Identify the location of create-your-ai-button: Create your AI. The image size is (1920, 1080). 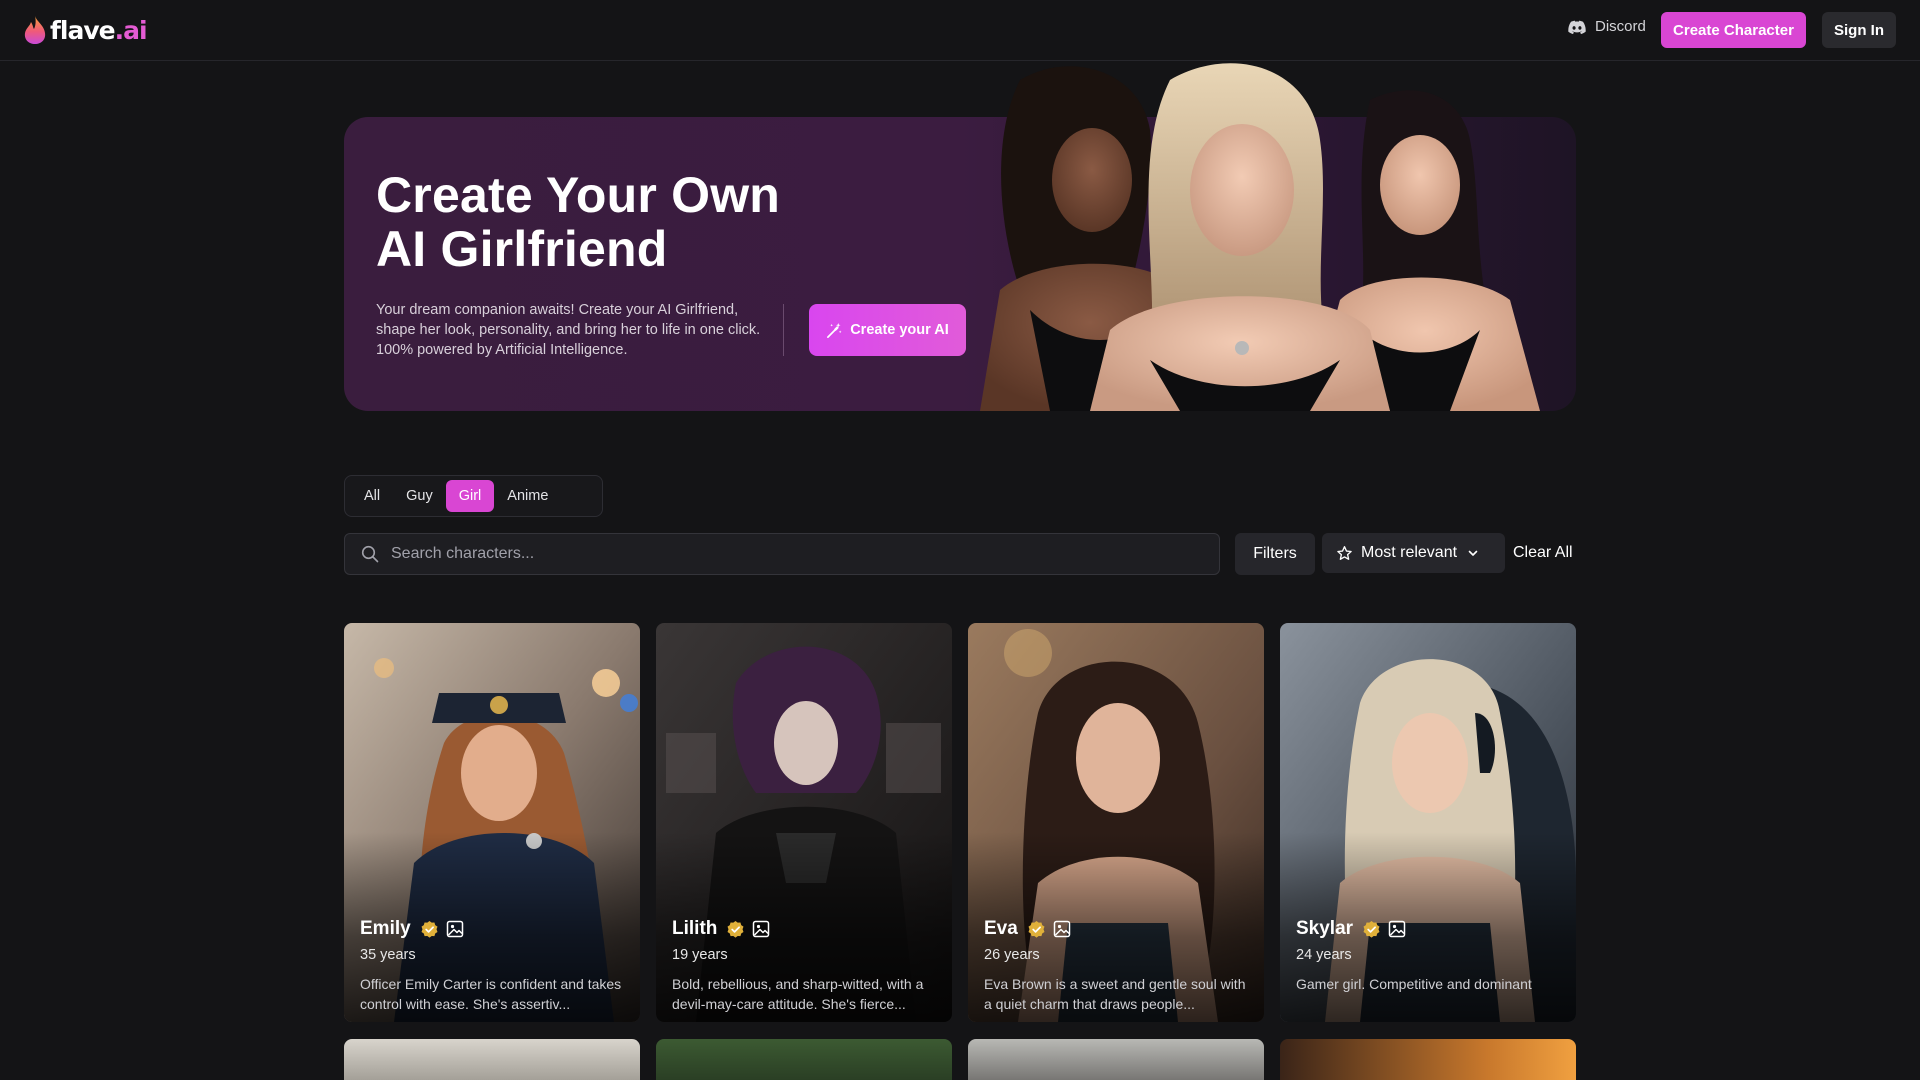
(887, 330).